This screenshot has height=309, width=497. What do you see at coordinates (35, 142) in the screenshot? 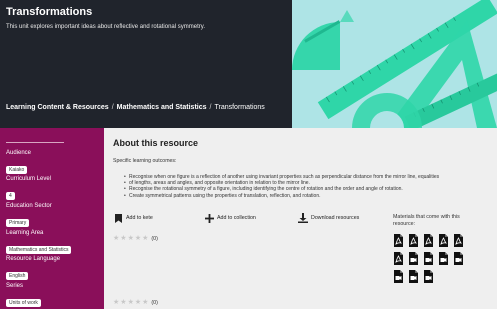
I see `sidebar-divider` at bounding box center [35, 142].